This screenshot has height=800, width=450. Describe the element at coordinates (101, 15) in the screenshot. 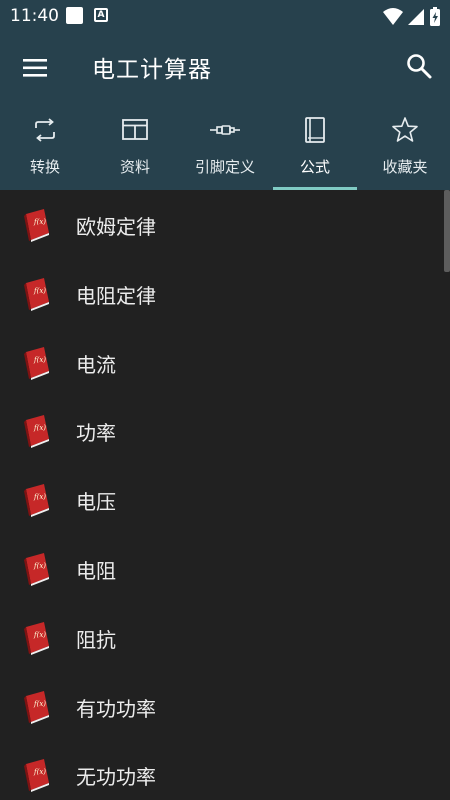

I see `notification-a-icon: A` at that location.